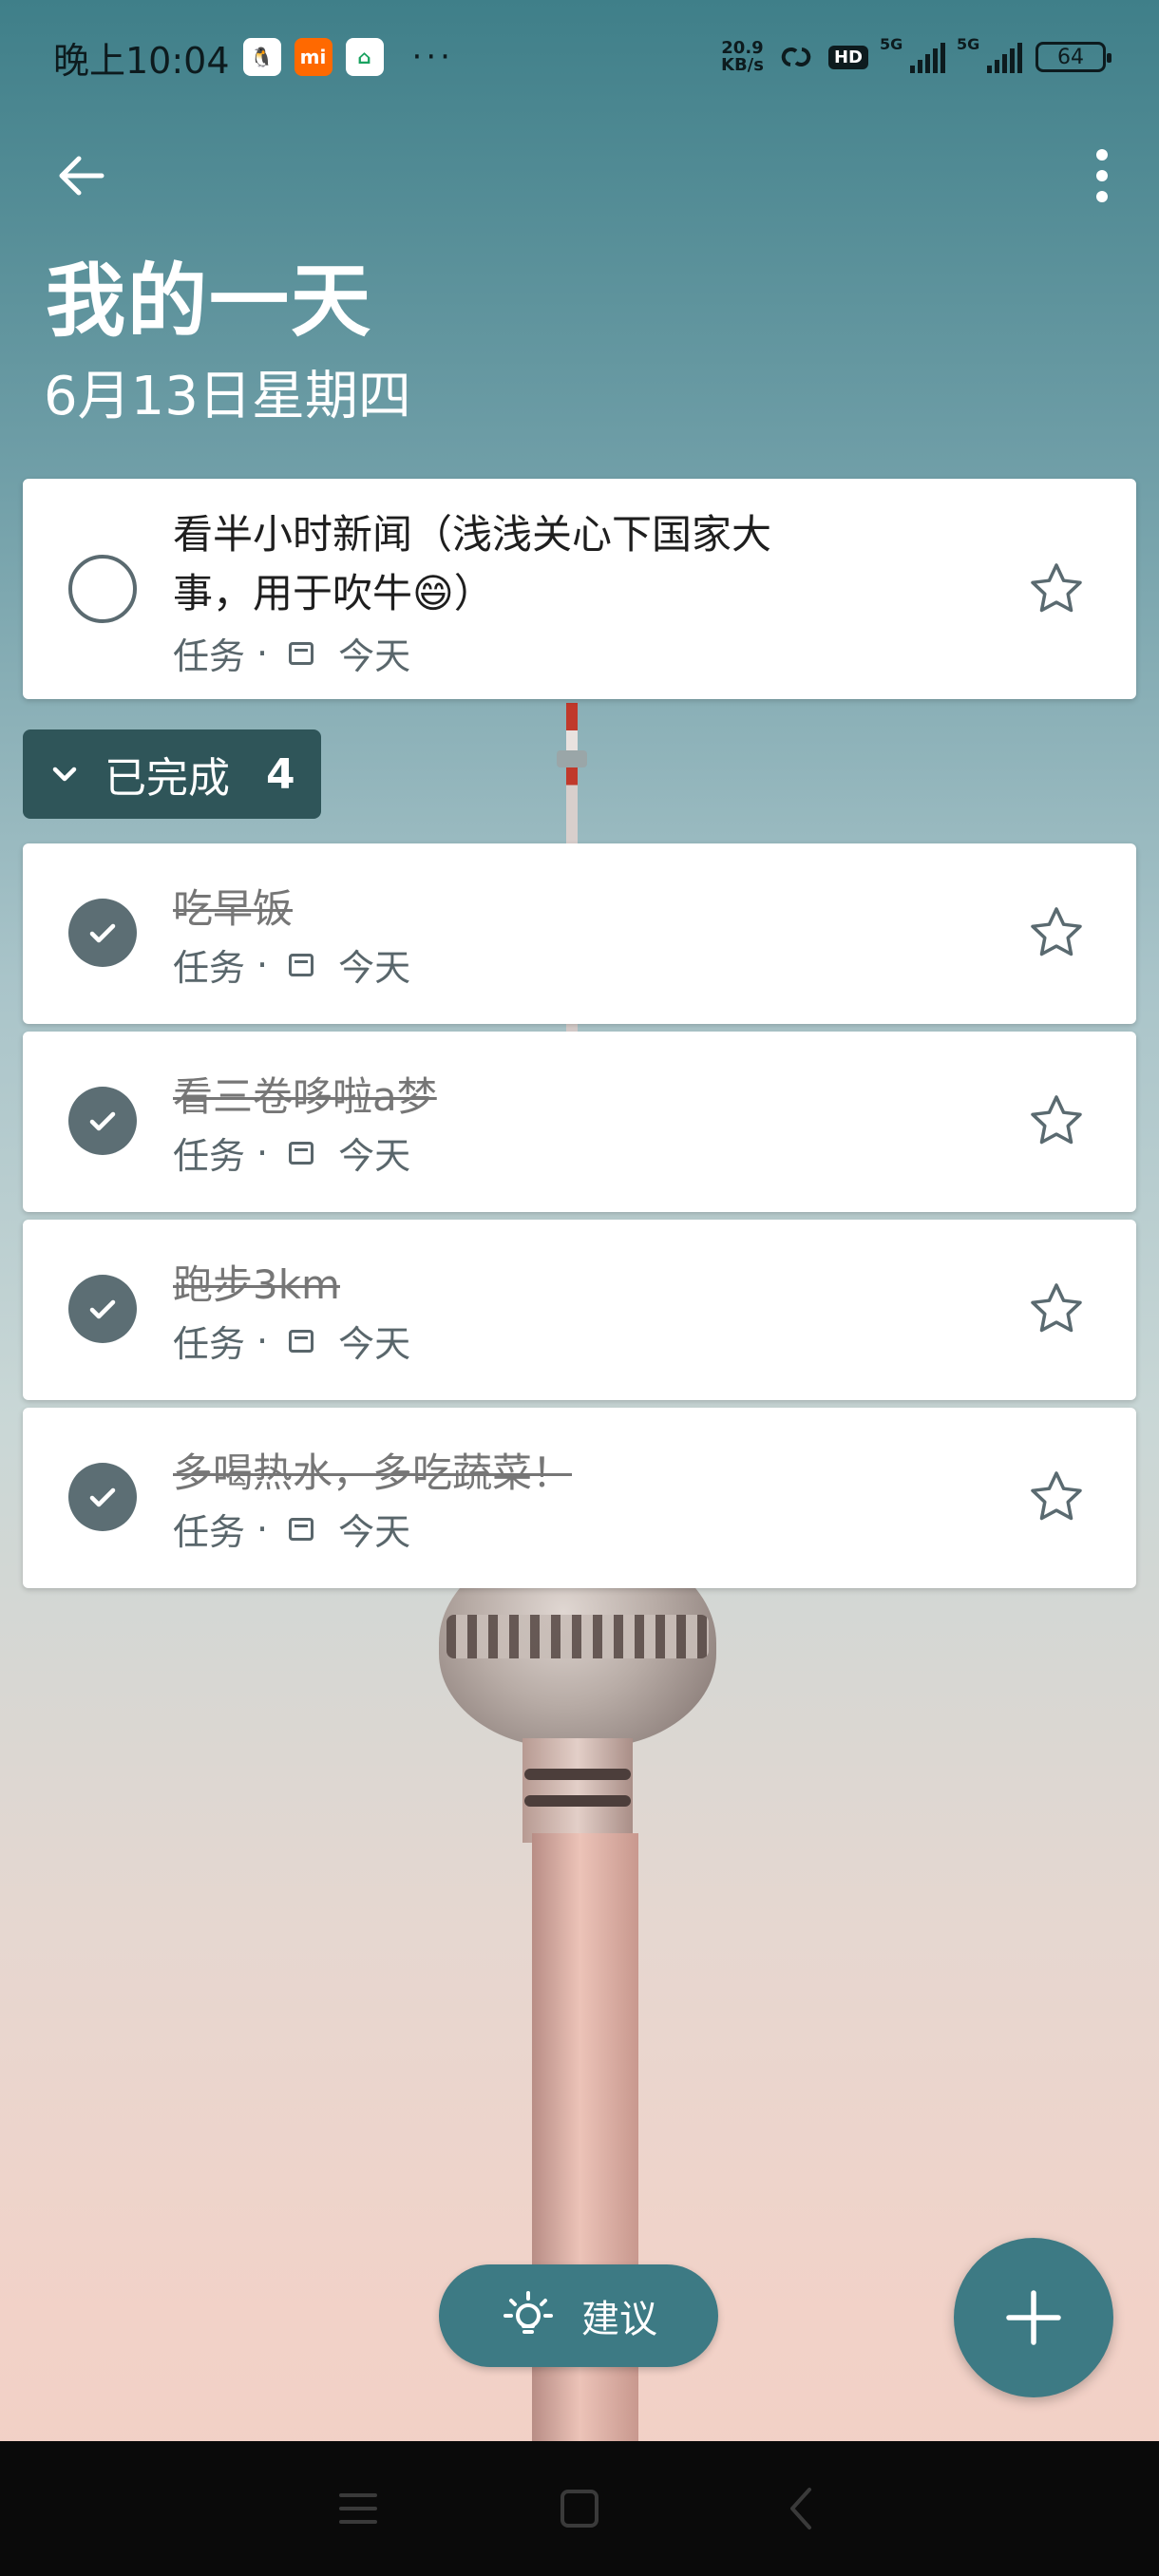 Image resolution: width=1159 pixels, height=2576 pixels. I want to click on page-date: 6月13日星期四, so click(227, 396).